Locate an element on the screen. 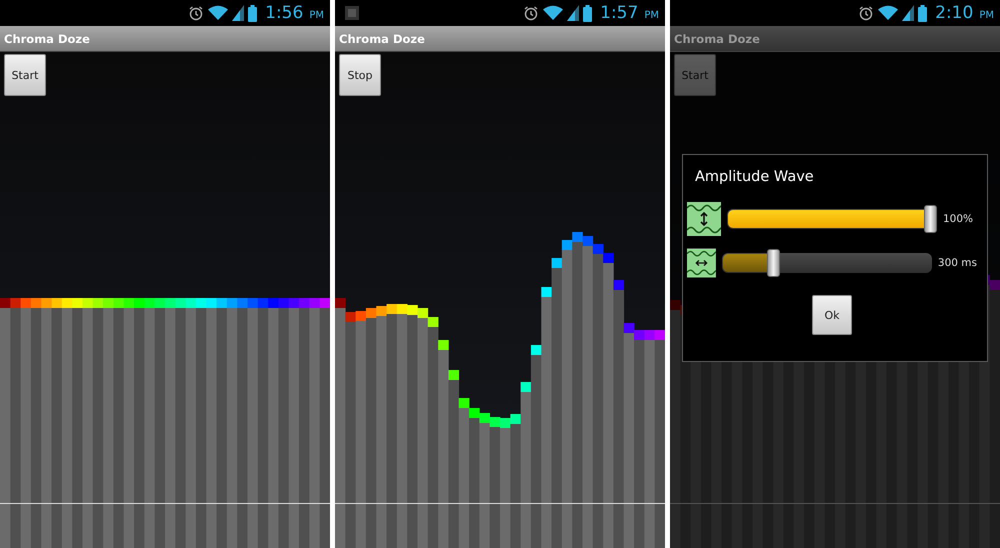  slider-reading: 300 ms is located at coordinates (957, 263).